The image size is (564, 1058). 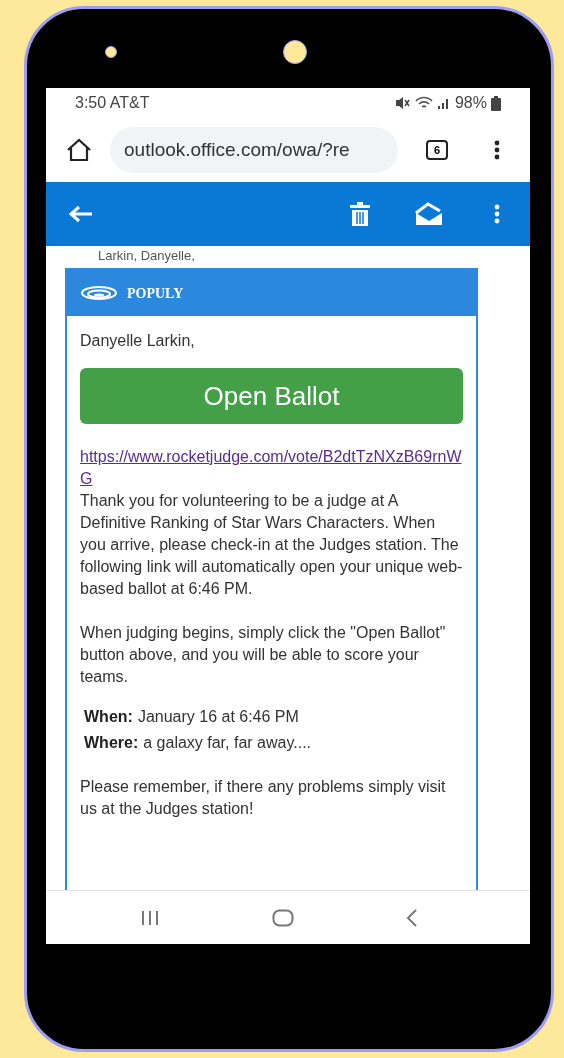 What do you see at coordinates (111, 743) in the screenshot?
I see `detail-label: Where:` at bounding box center [111, 743].